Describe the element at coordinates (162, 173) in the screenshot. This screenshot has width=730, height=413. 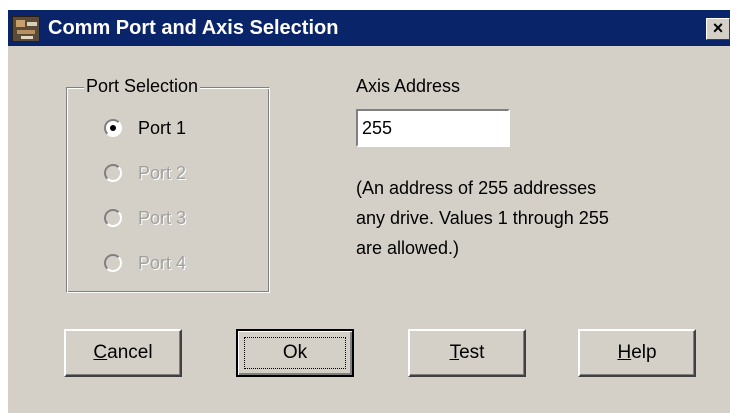
I see `radio-port-2-label: Port 2` at that location.